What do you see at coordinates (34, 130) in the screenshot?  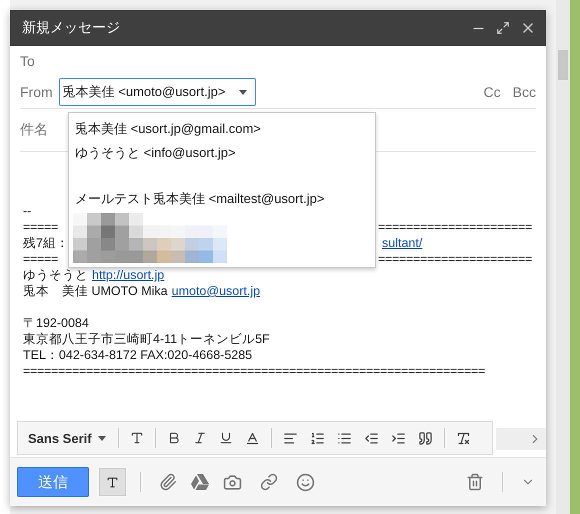 I see `subject-field: 件名` at bounding box center [34, 130].